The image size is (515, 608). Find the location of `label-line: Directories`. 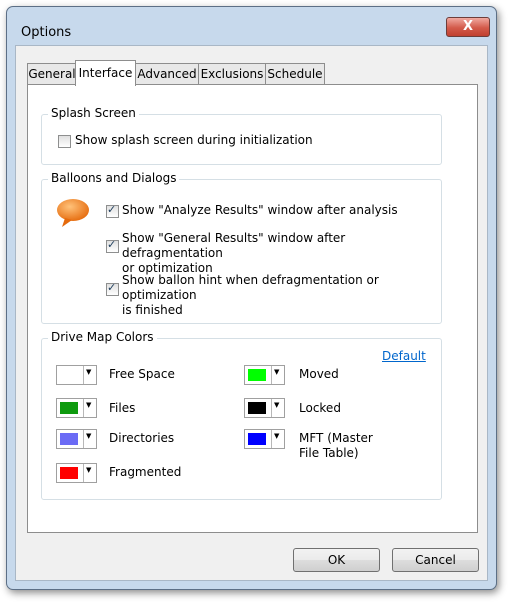

label-line: Directories is located at coordinates (142, 438).